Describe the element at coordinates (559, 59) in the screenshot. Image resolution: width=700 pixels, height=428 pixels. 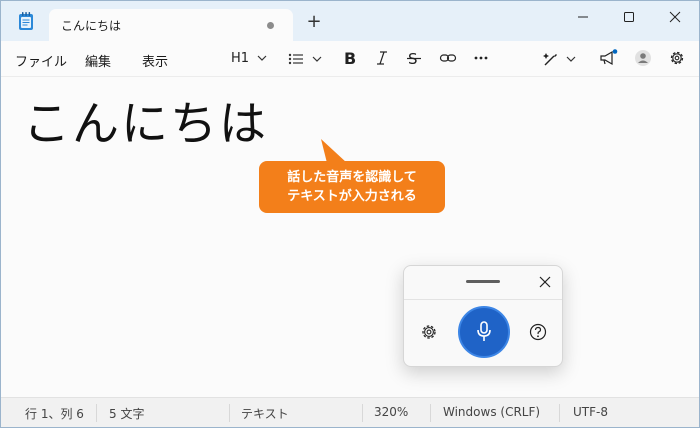
I see `copilot-rewrite-dropdown` at that location.